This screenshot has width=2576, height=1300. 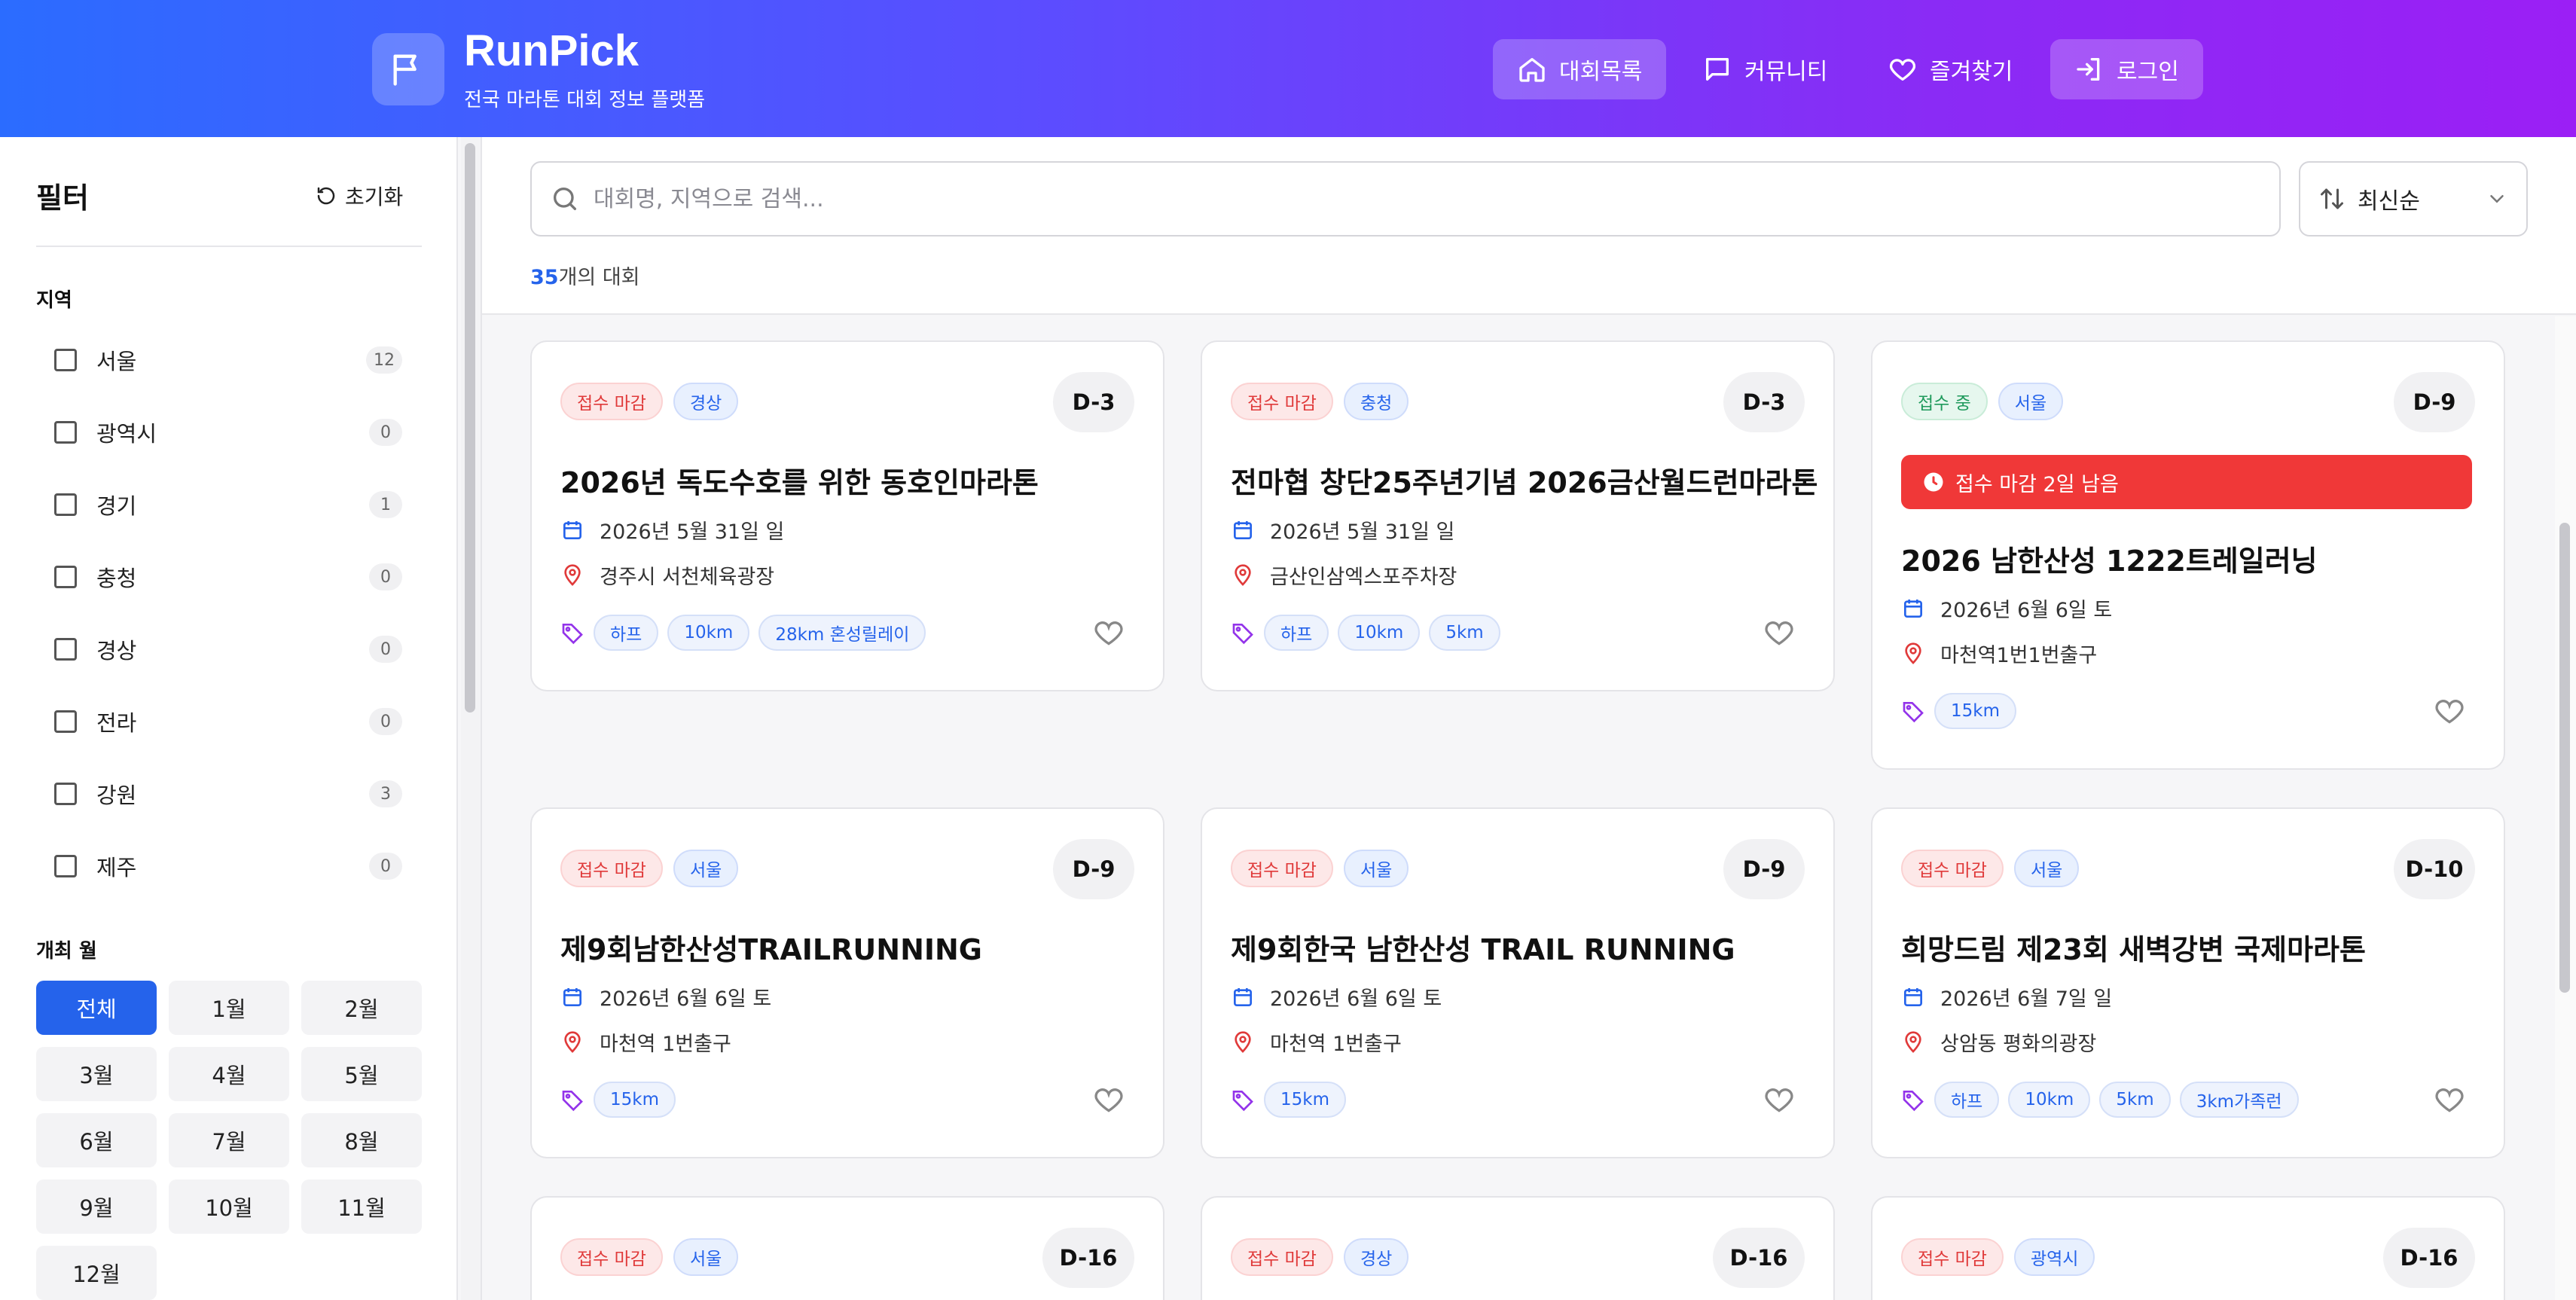 I want to click on filter-title: 필터, so click(x=63, y=198).